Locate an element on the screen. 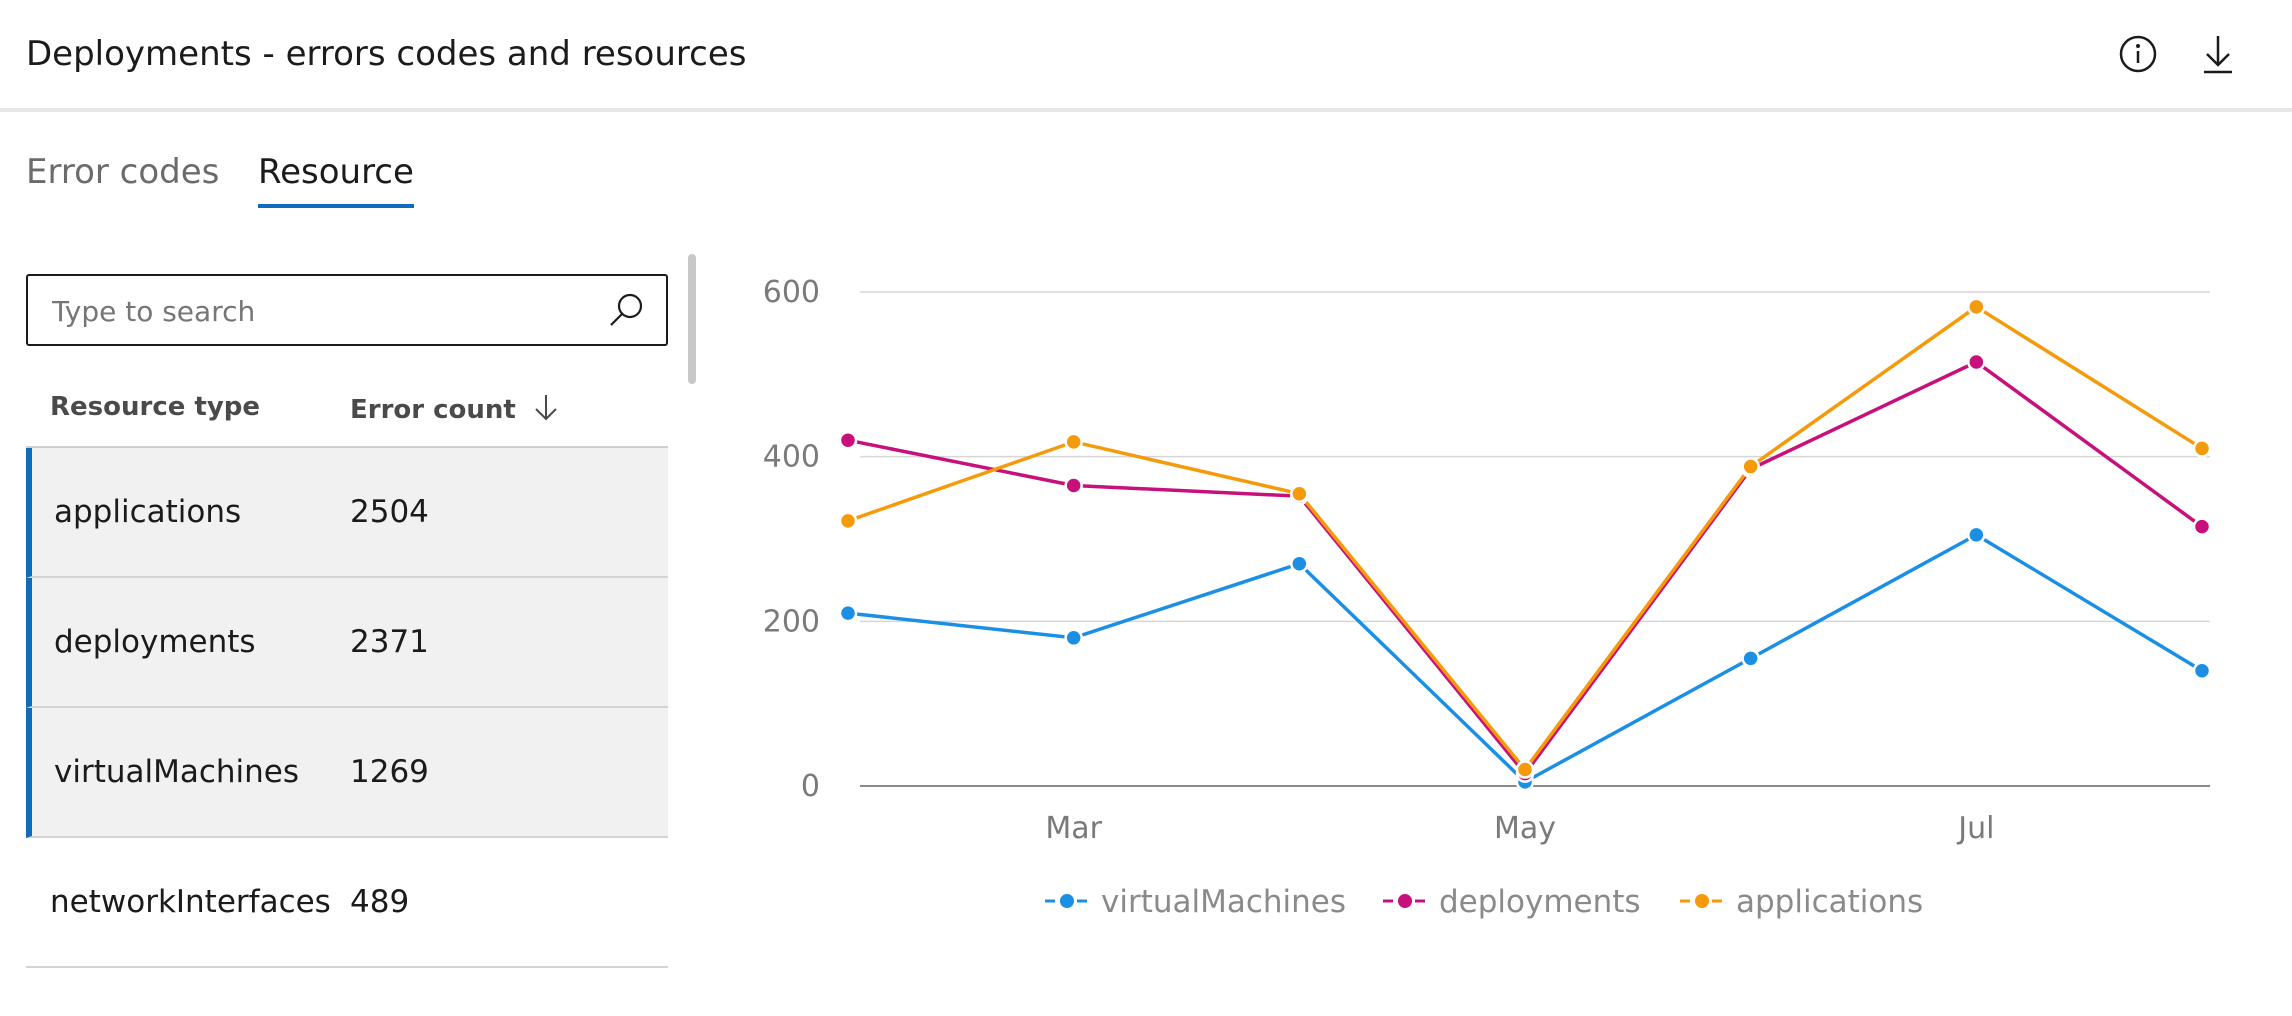 This screenshot has height=1016, width=2292. download-icon is located at coordinates (2218, 54).